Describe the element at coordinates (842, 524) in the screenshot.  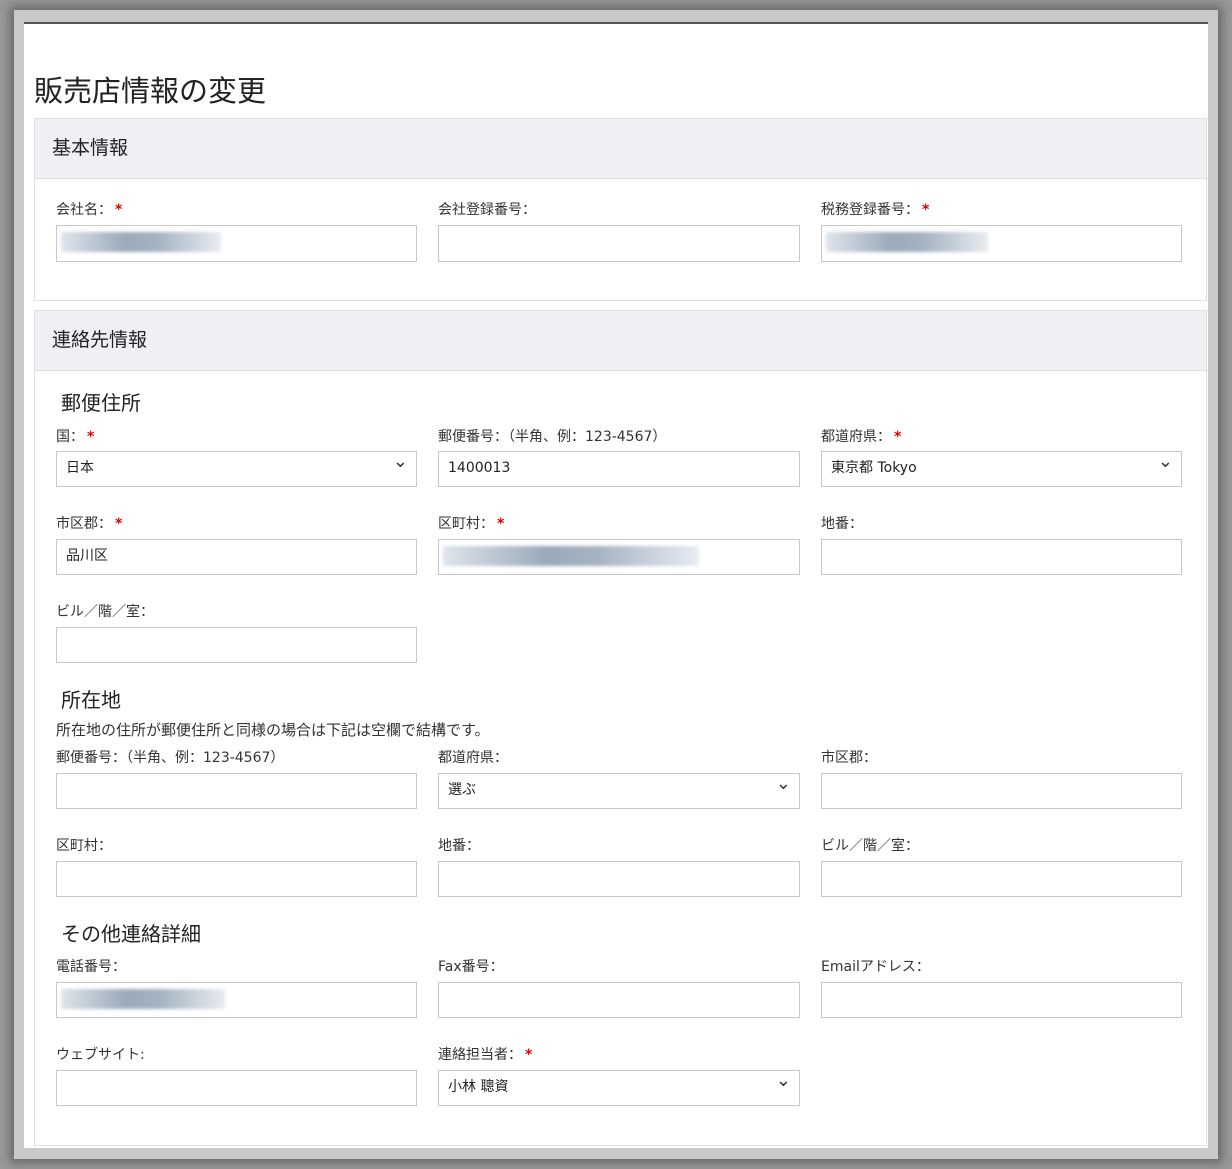
I see `postal-block-label: 地番：` at that location.